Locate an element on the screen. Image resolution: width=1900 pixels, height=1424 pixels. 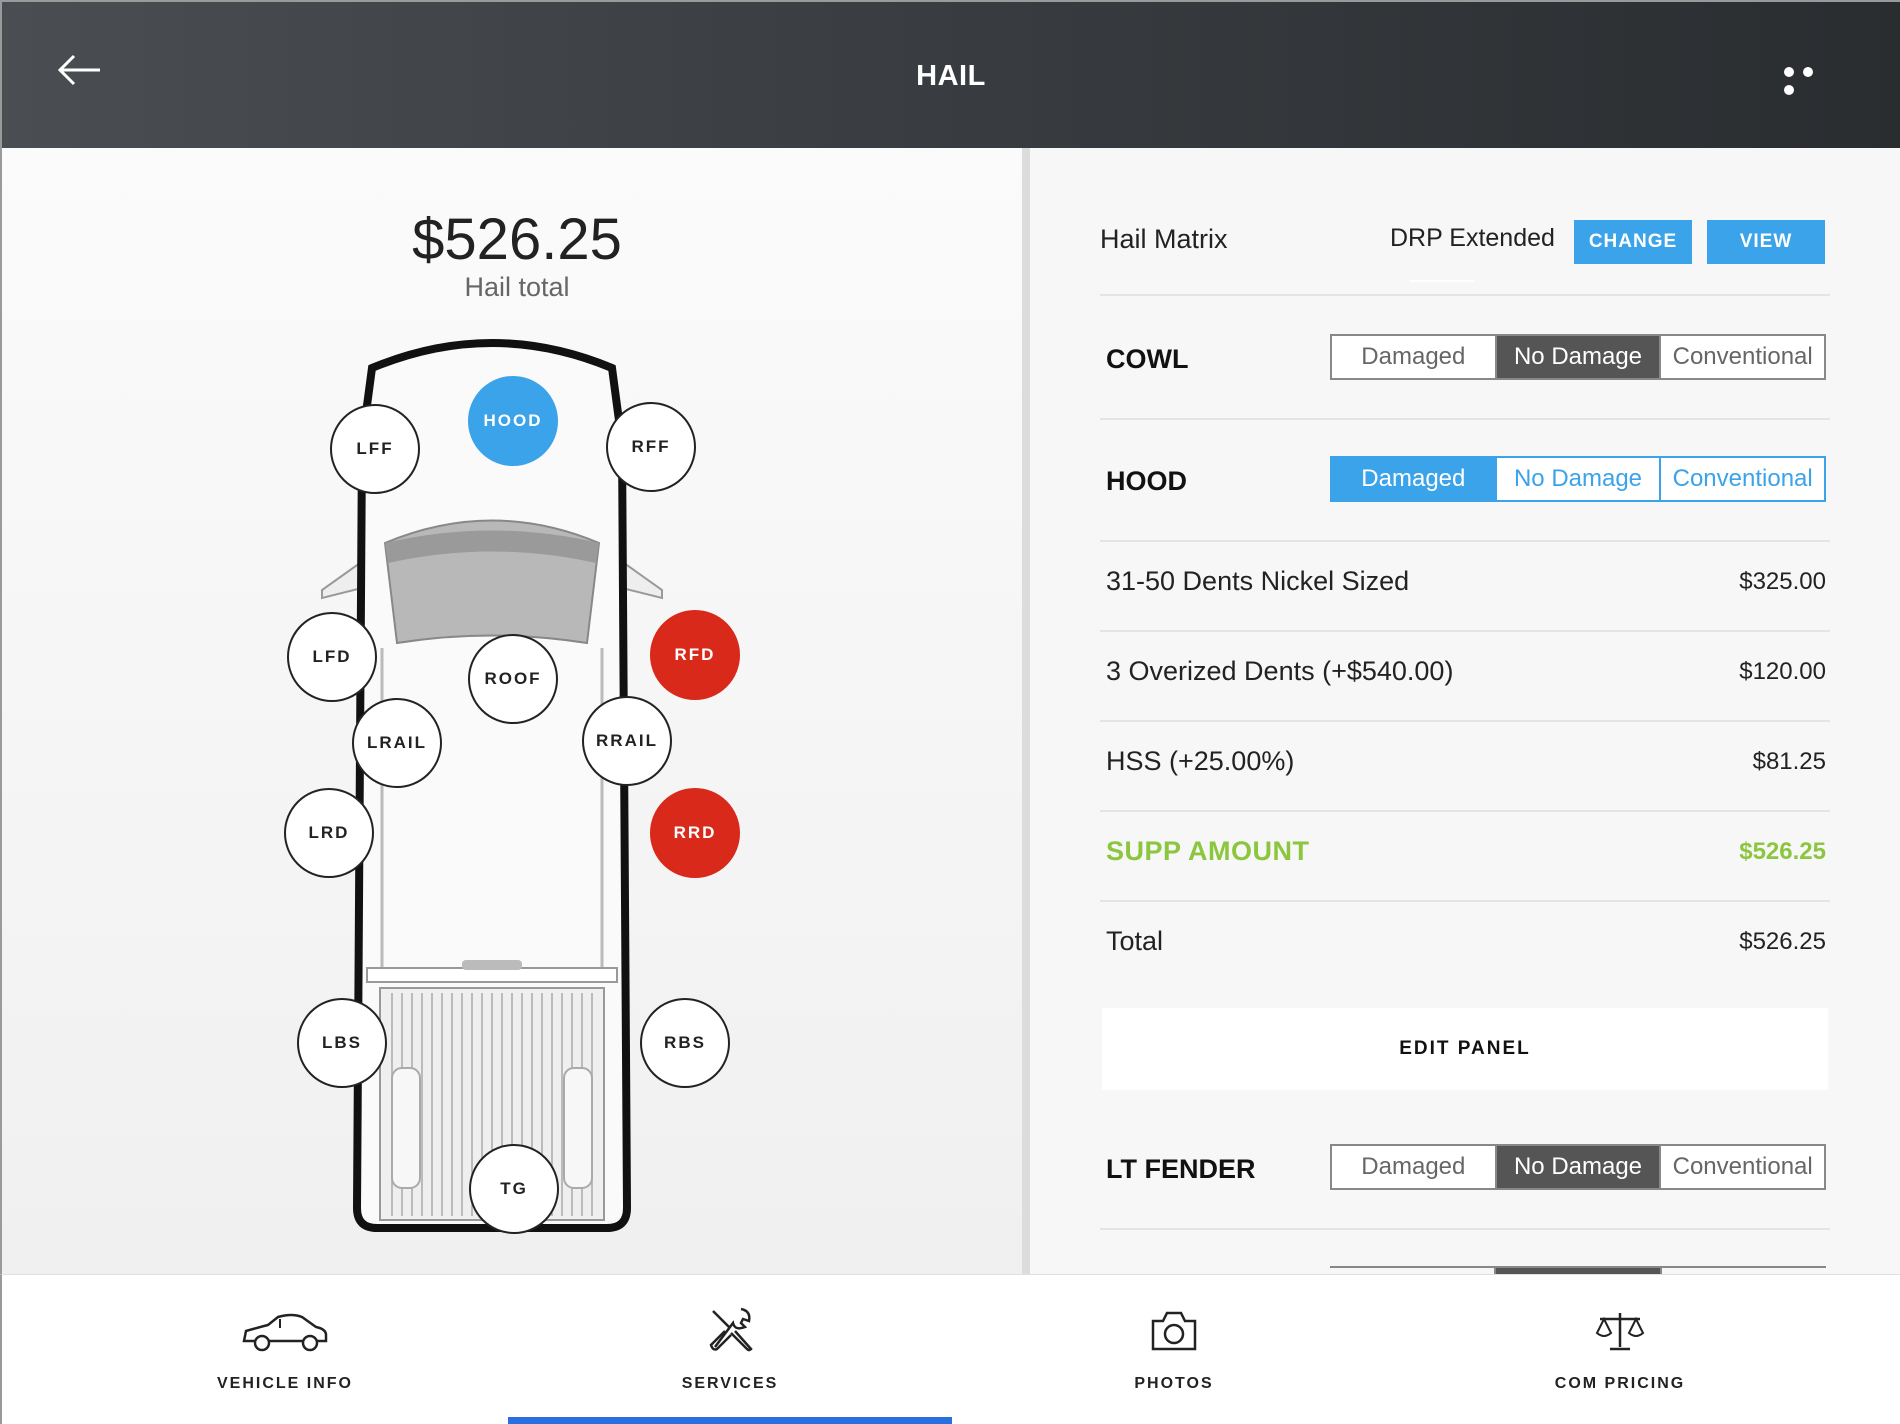
hood-no-damage-option: No Damage is located at coordinates (1579, 479).